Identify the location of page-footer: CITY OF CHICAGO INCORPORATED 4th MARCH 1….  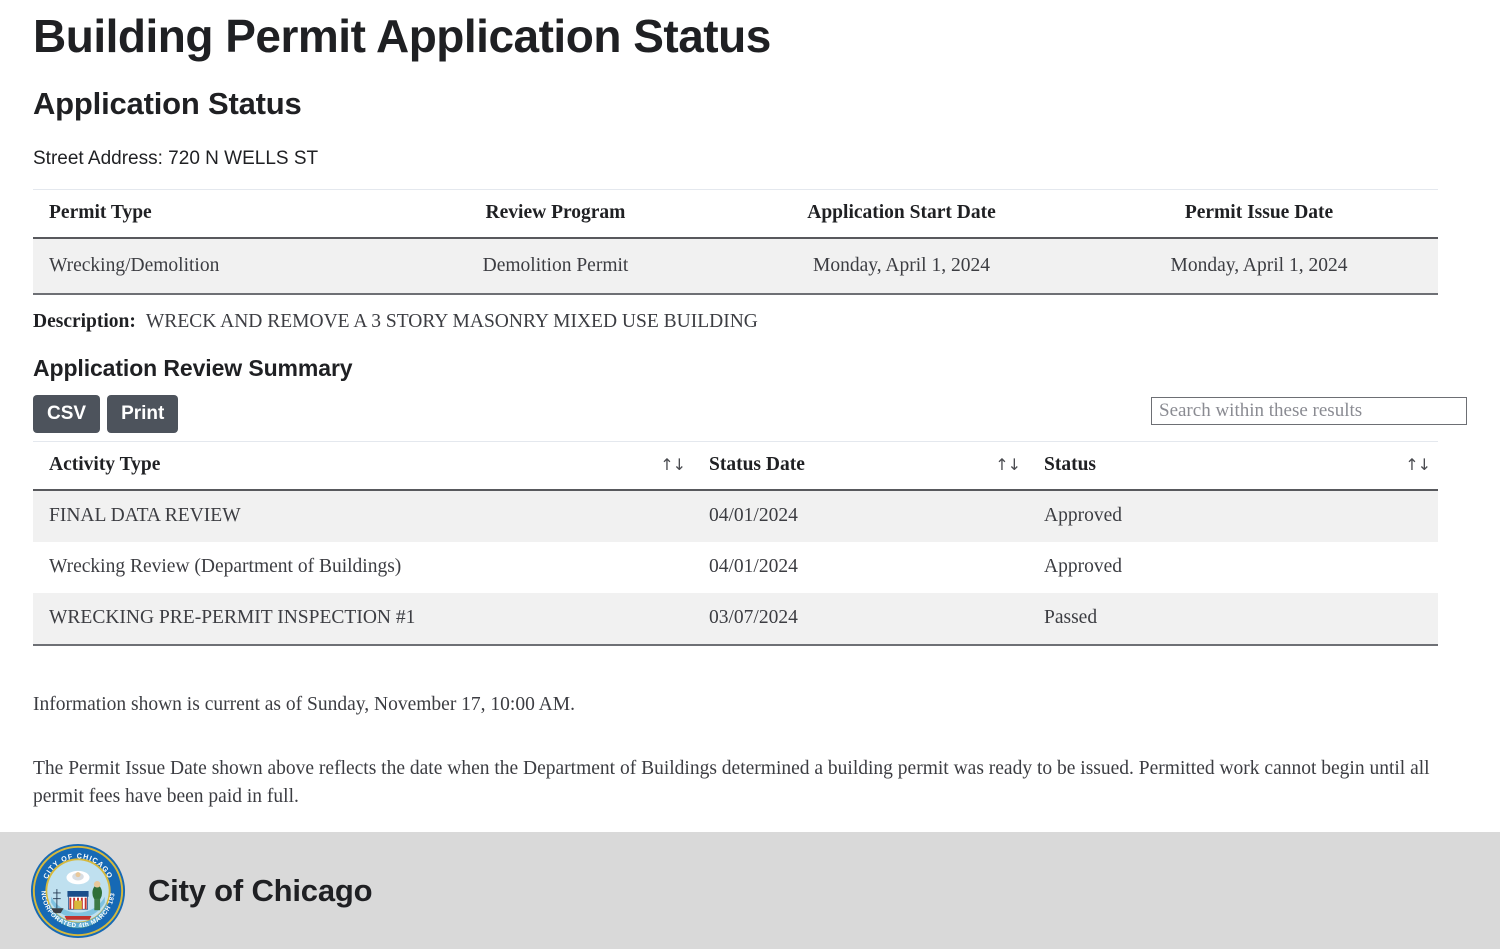
(750, 890).